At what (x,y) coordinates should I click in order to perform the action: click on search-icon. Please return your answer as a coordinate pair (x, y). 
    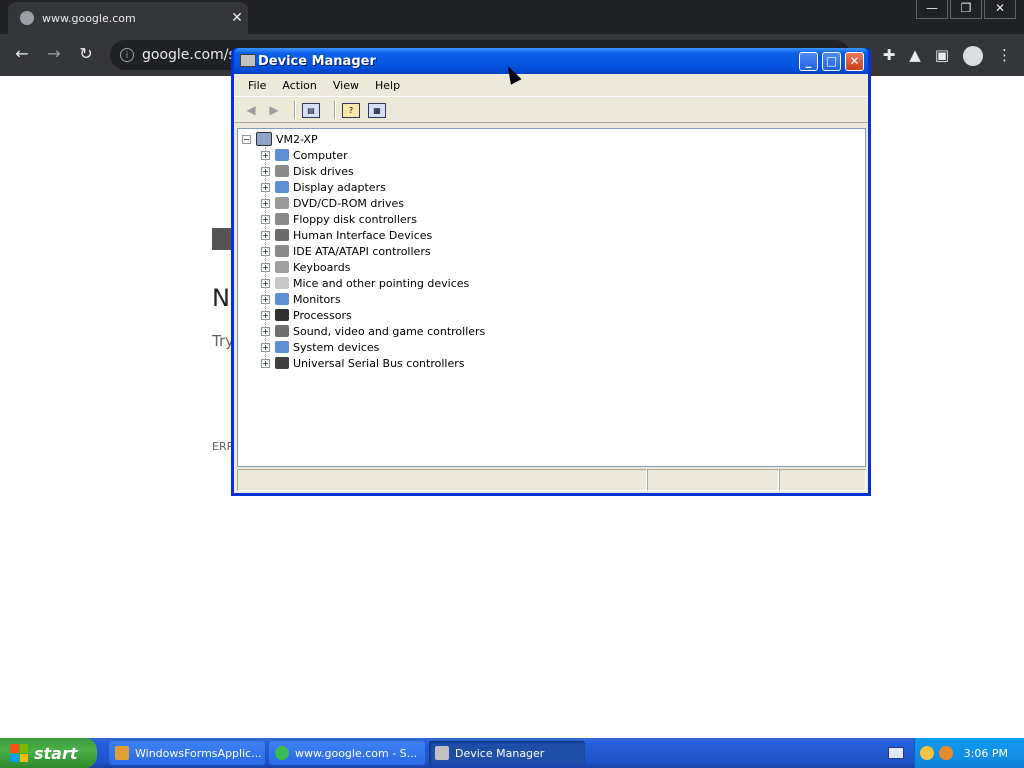
    Looking at the image, I should click on (945, 753).